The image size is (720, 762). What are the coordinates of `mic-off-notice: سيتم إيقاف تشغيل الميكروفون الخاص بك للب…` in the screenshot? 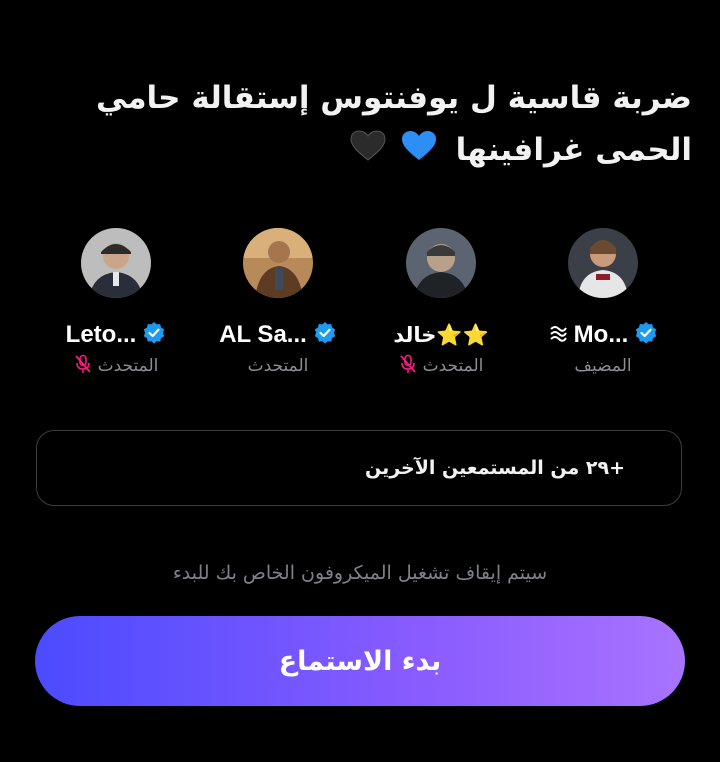 It's located at (360, 573).